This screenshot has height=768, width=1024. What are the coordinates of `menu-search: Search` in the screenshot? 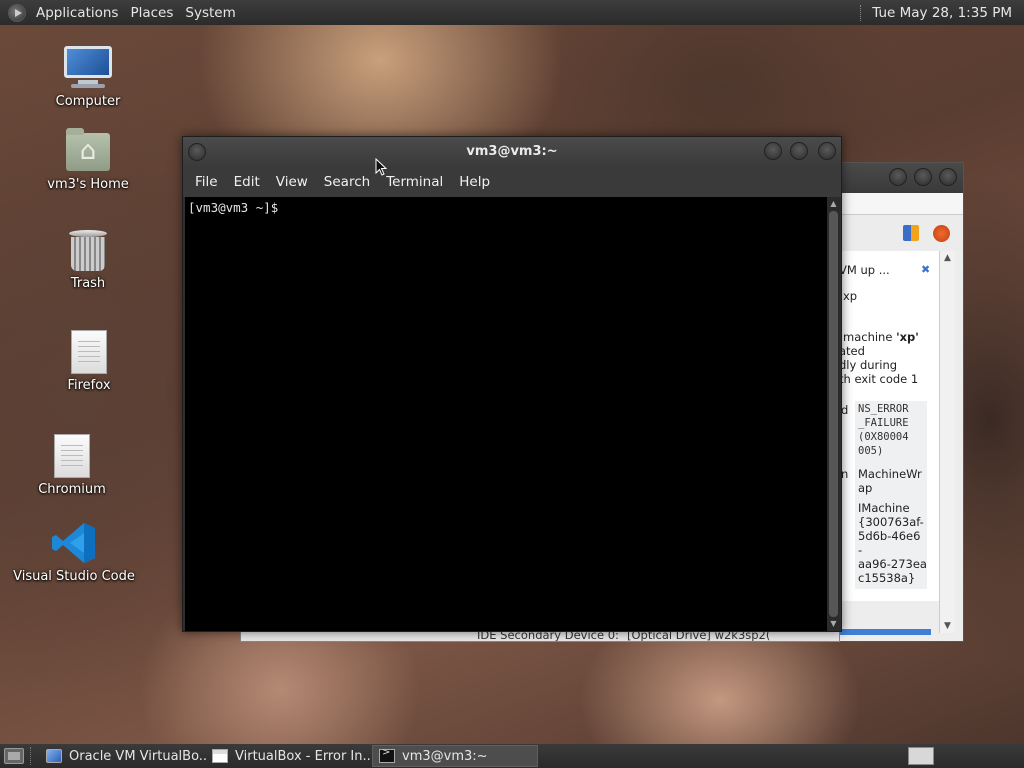 It's located at (347, 182).